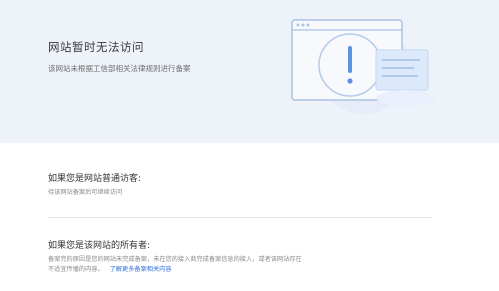 The width and height of the screenshot is (499, 291). What do you see at coordinates (406, 98) in the screenshot?
I see `cloud-shape` at bounding box center [406, 98].